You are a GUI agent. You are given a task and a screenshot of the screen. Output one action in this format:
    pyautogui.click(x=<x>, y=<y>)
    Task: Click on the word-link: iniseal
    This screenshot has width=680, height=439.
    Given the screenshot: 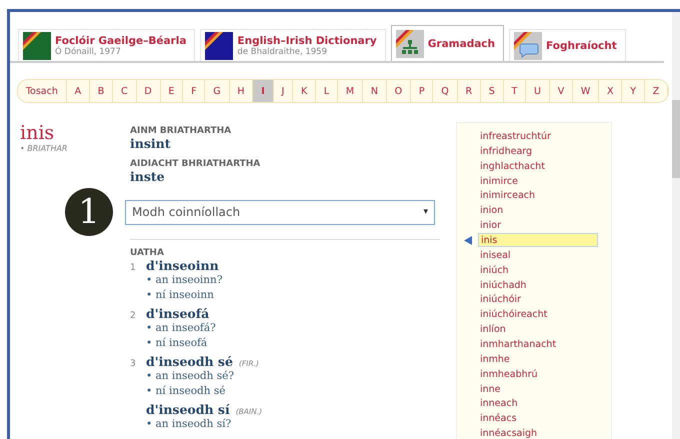 What is the action you would take?
    pyautogui.click(x=494, y=255)
    